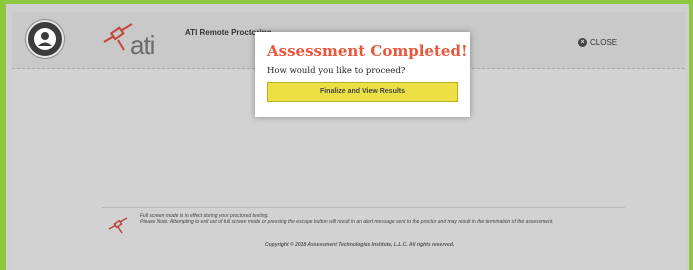 The width and height of the screenshot is (693, 270). What do you see at coordinates (367, 51) in the screenshot?
I see `dialog-title: Assessment Completed!` at bounding box center [367, 51].